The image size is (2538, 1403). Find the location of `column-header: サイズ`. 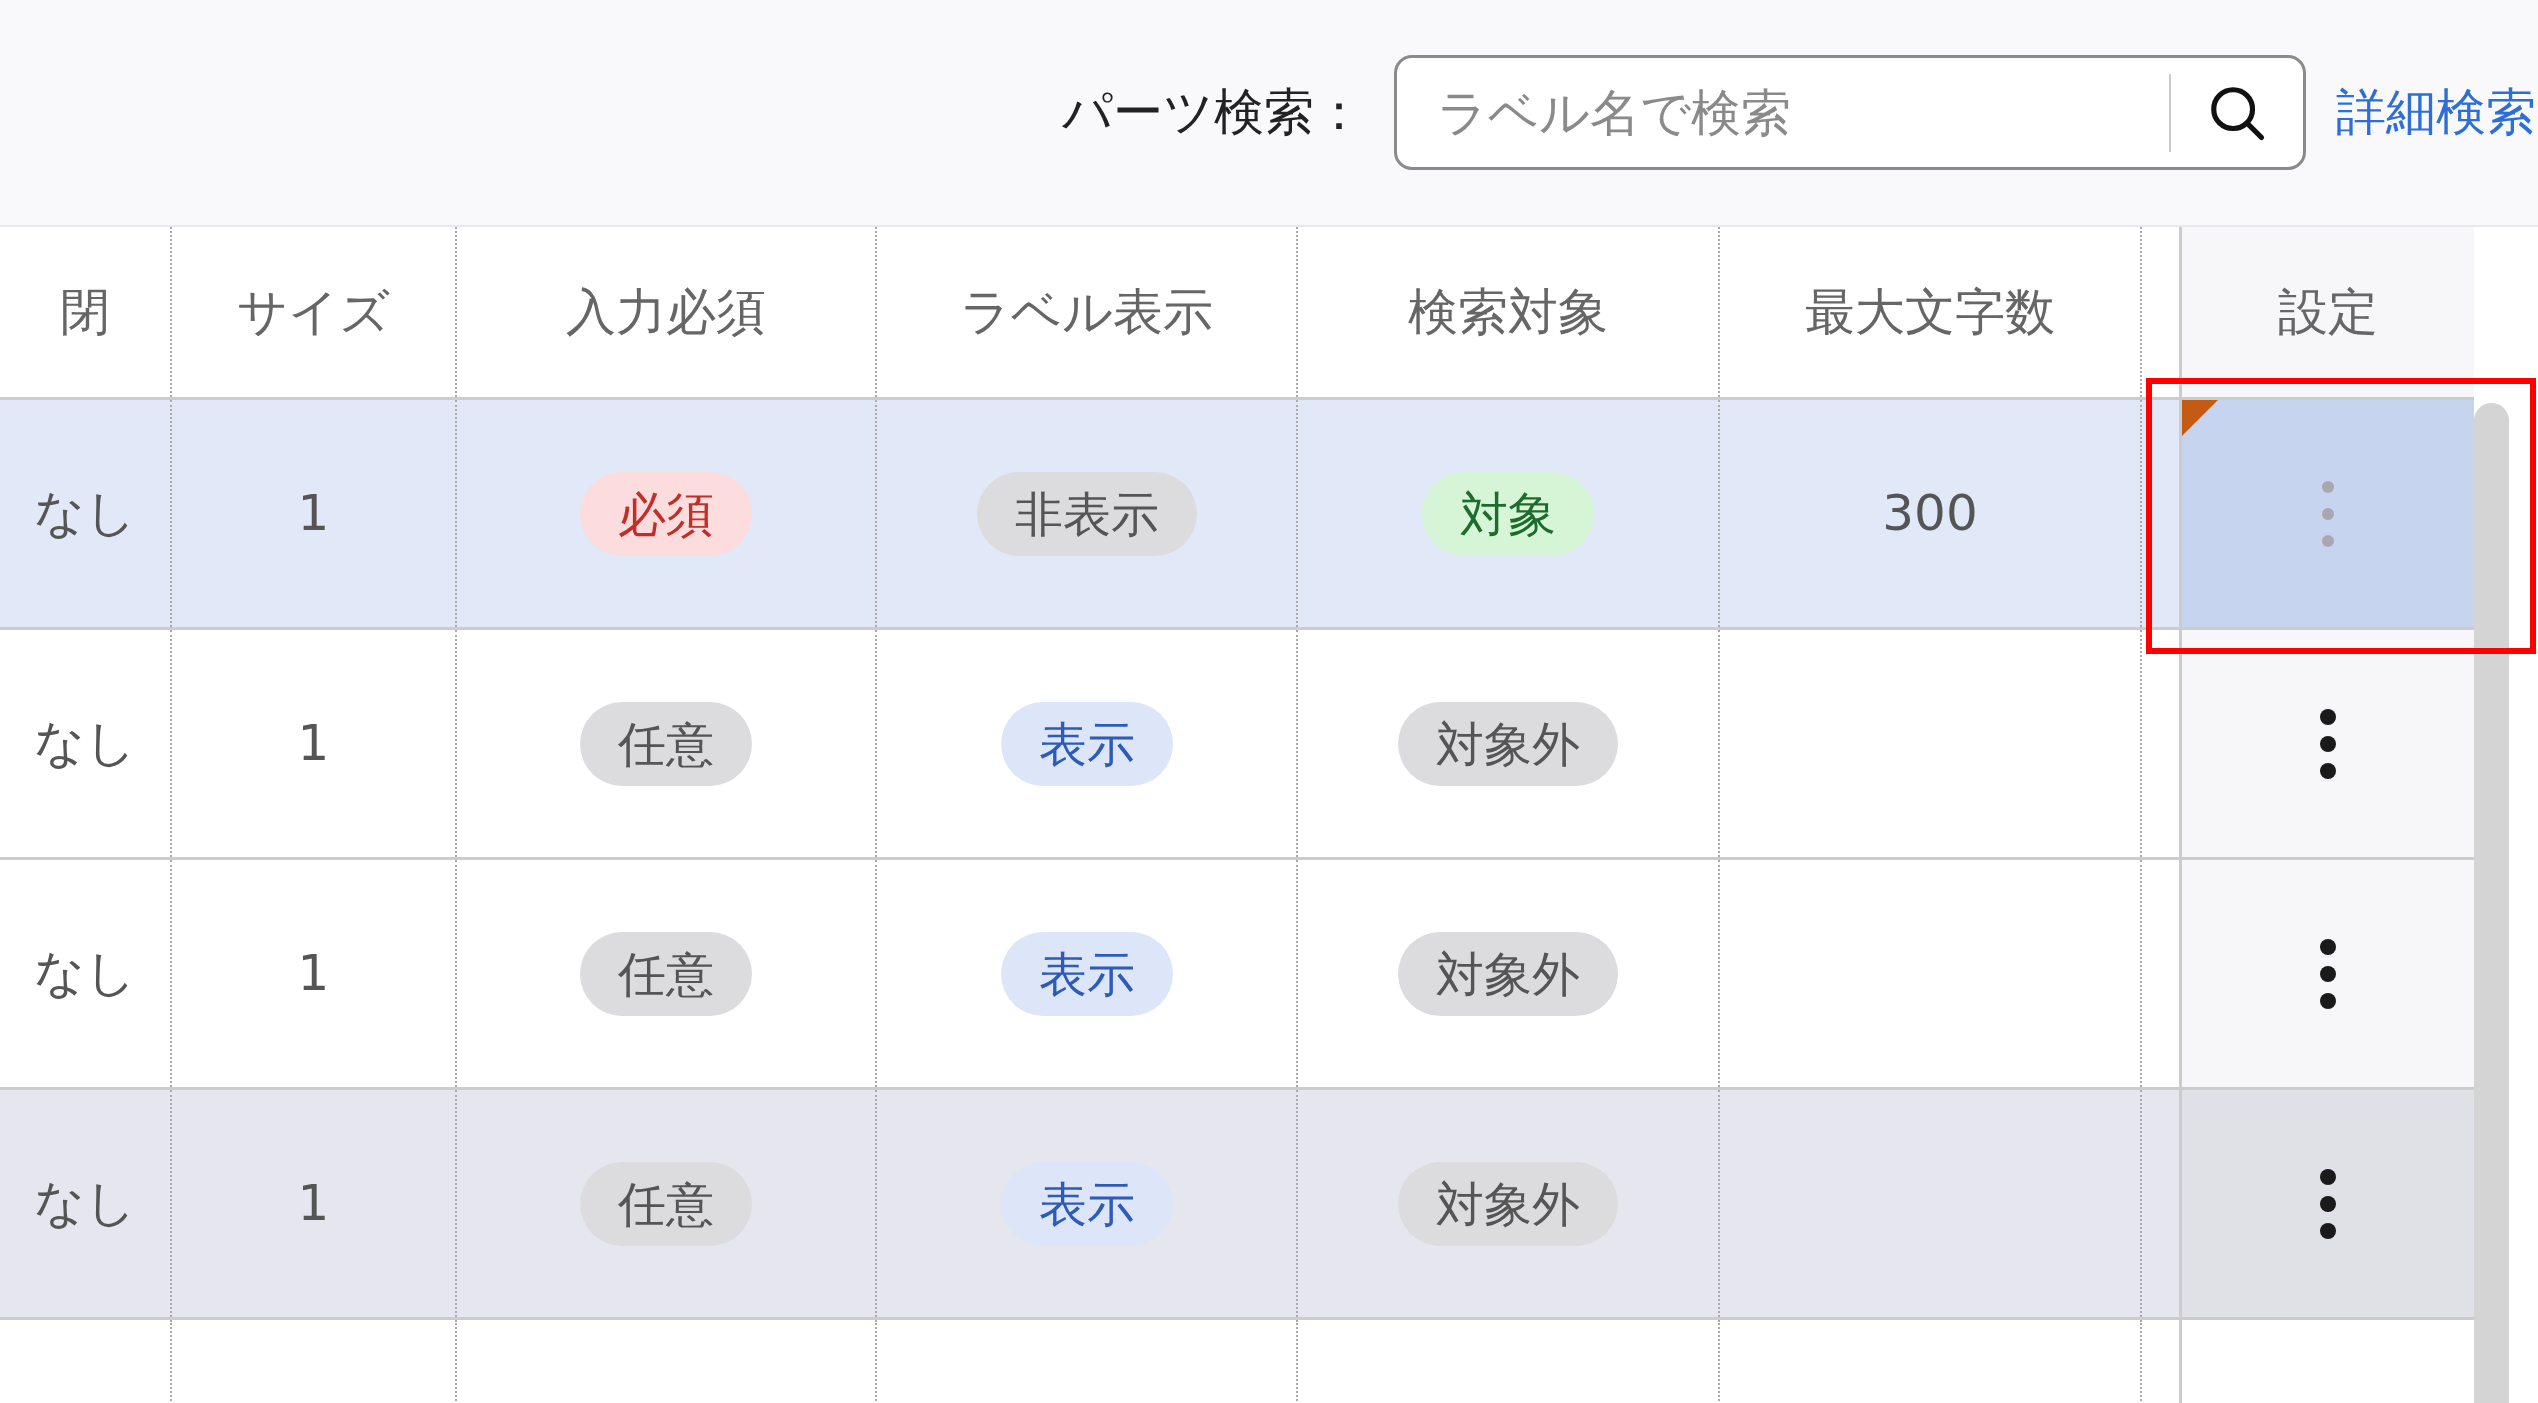

column-header: サイズ is located at coordinates (313, 312).